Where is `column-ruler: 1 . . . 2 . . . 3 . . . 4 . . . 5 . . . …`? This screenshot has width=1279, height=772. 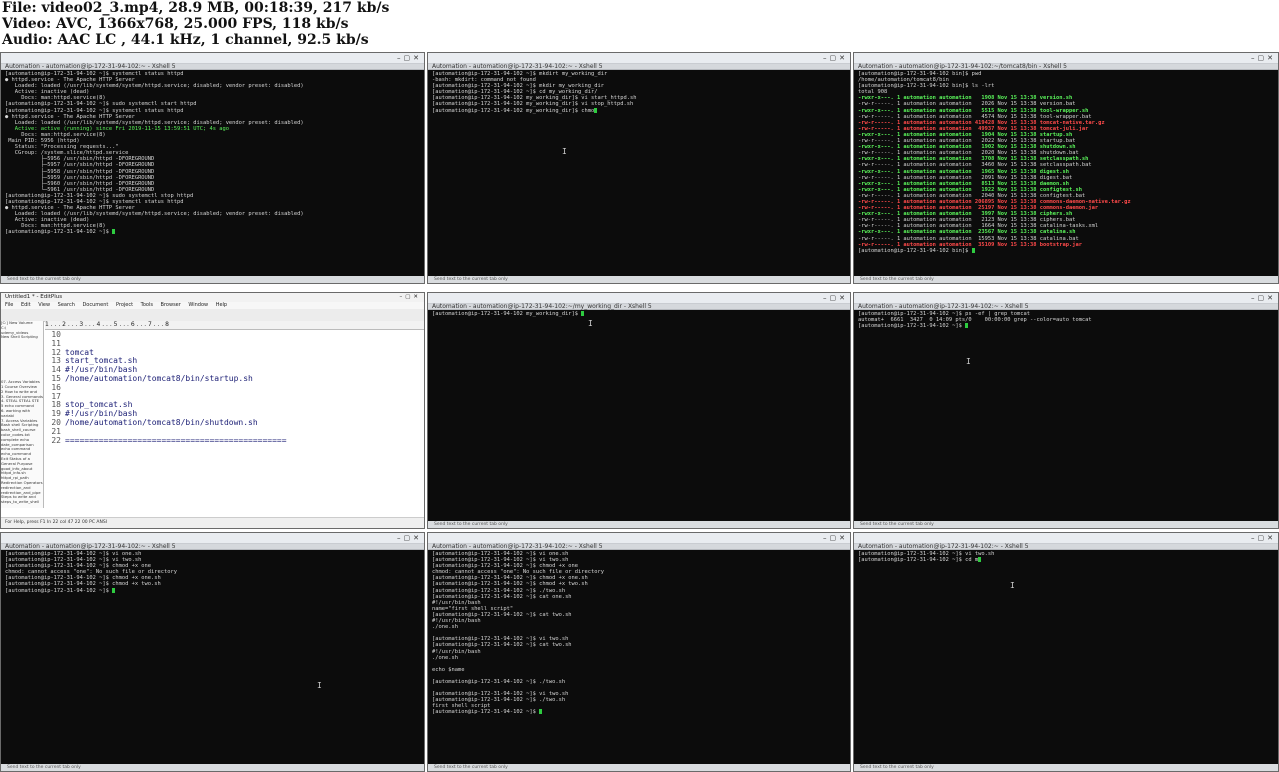
column-ruler: 1 . . . 2 . . . 3 . . . 4 . . . 5 . . . … is located at coordinates (234, 325).